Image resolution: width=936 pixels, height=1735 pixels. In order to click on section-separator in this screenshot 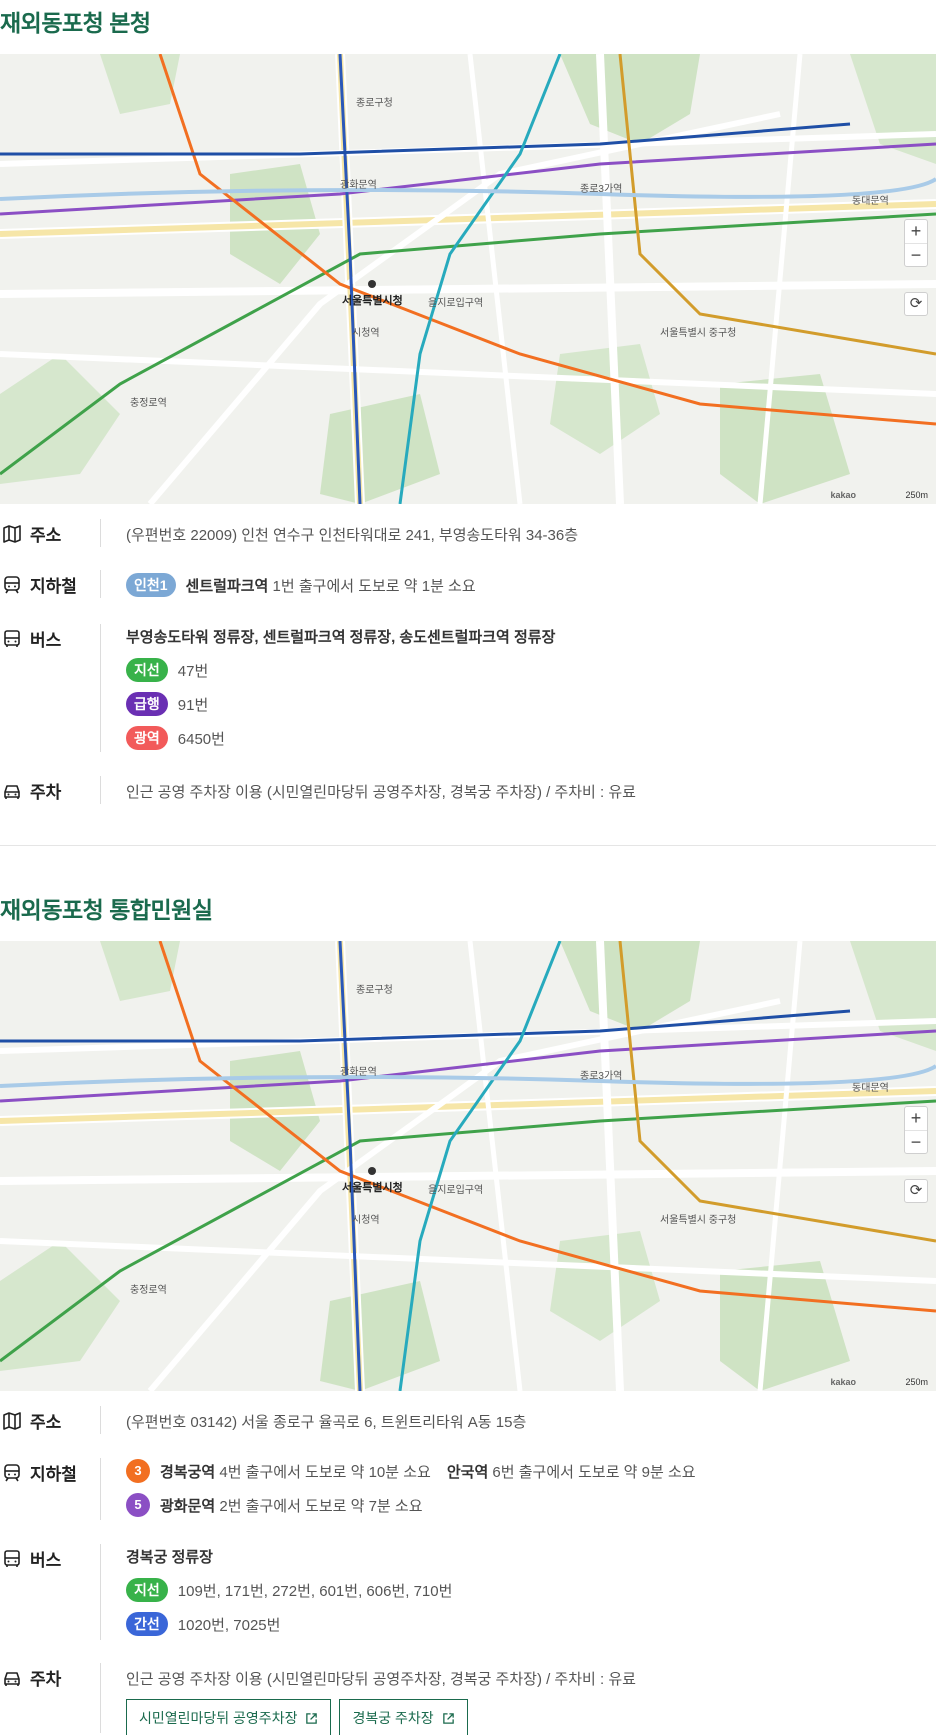, I will do `click(468, 845)`.